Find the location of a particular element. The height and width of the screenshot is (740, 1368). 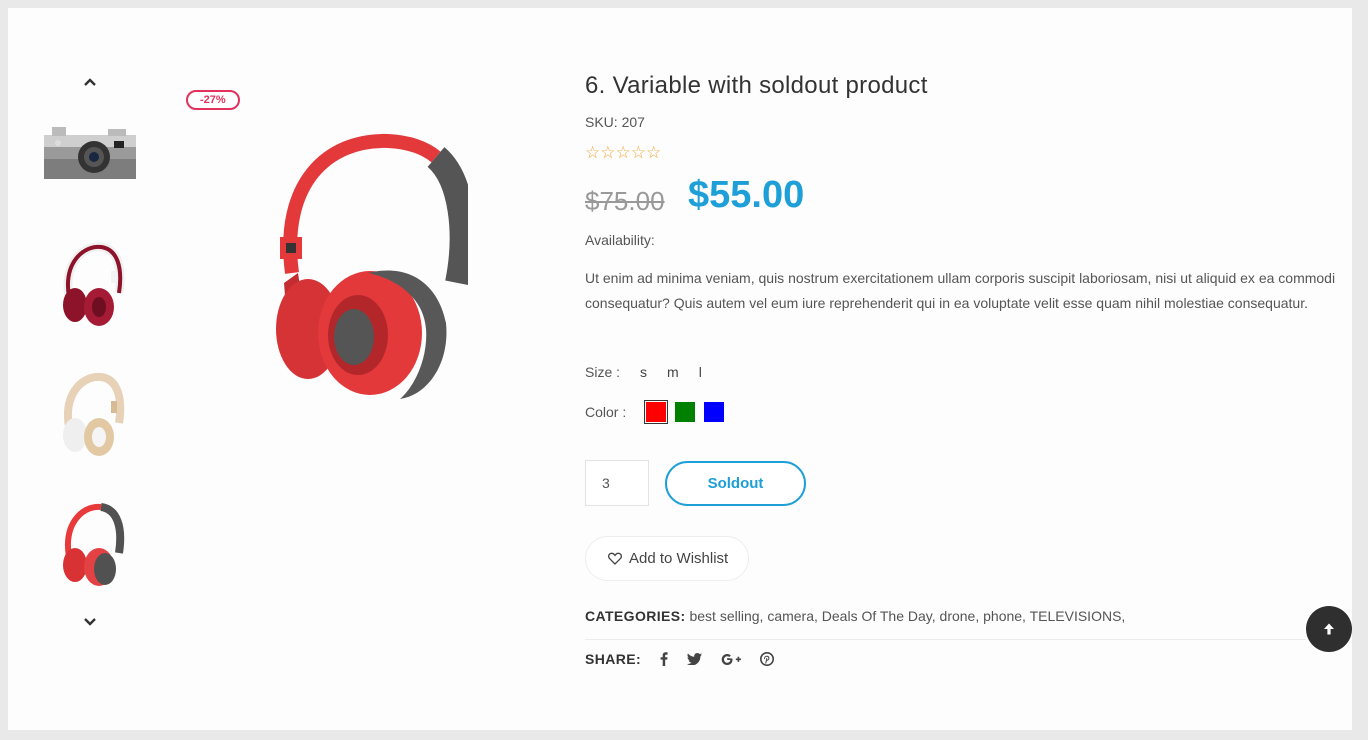

category-link: phone, is located at coordinates (1004, 616).